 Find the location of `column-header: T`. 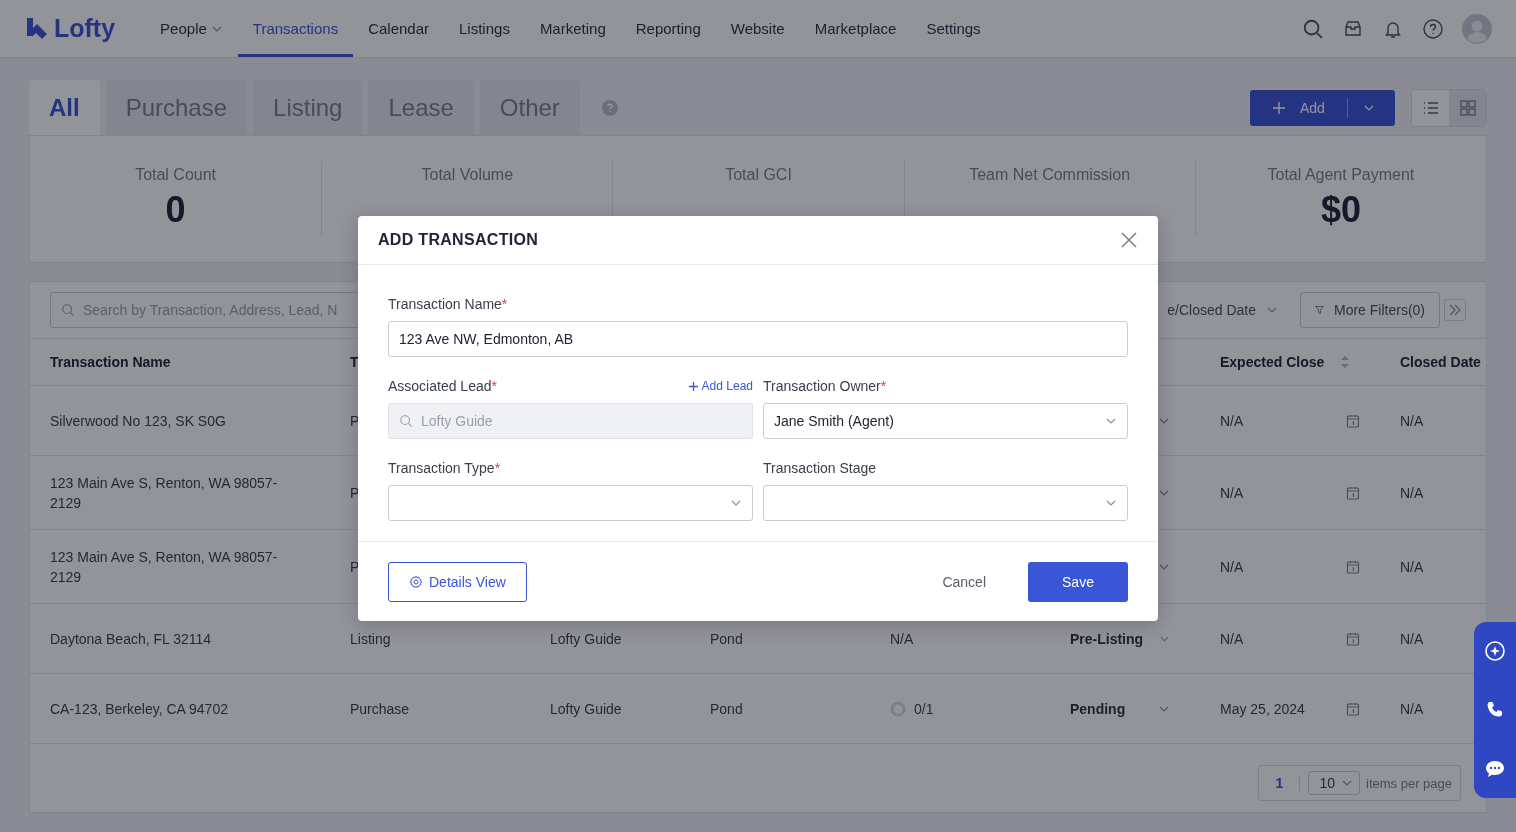

column-header: T is located at coordinates (355, 362).